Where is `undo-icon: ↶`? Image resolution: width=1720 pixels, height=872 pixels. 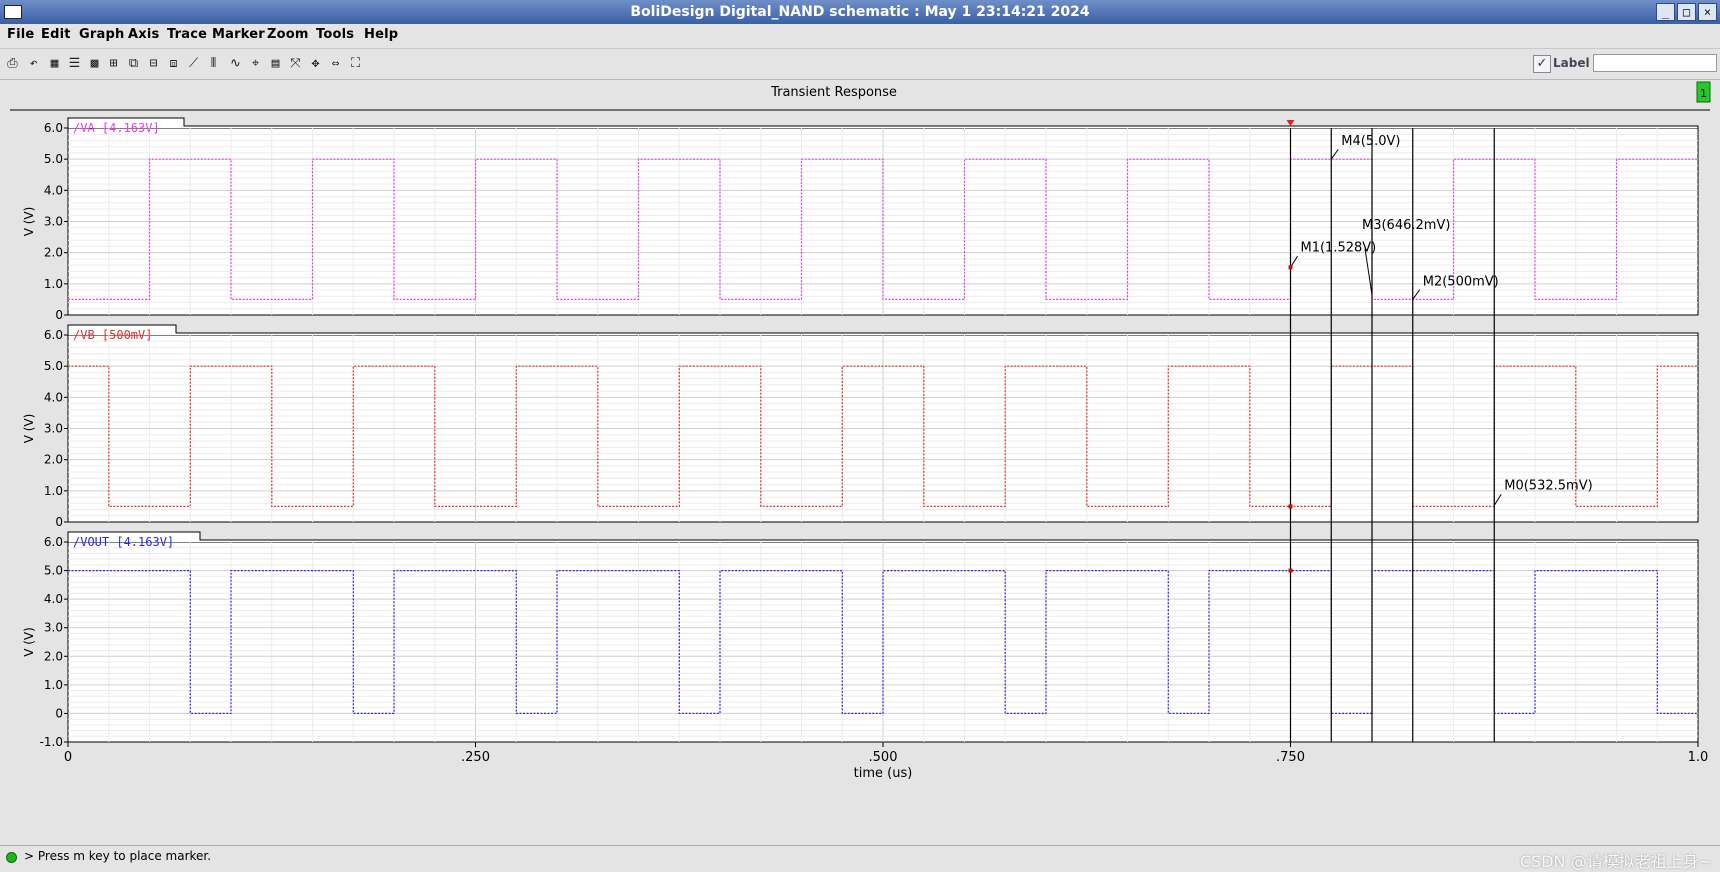
undo-icon: ↶ is located at coordinates (33, 63).